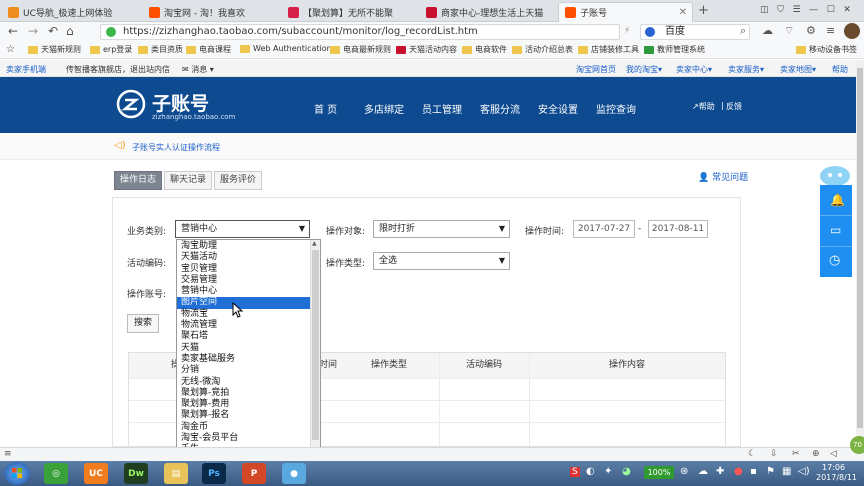  What do you see at coordinates (214, 473) in the screenshot?
I see `photoshop-icon: Ps` at bounding box center [214, 473].